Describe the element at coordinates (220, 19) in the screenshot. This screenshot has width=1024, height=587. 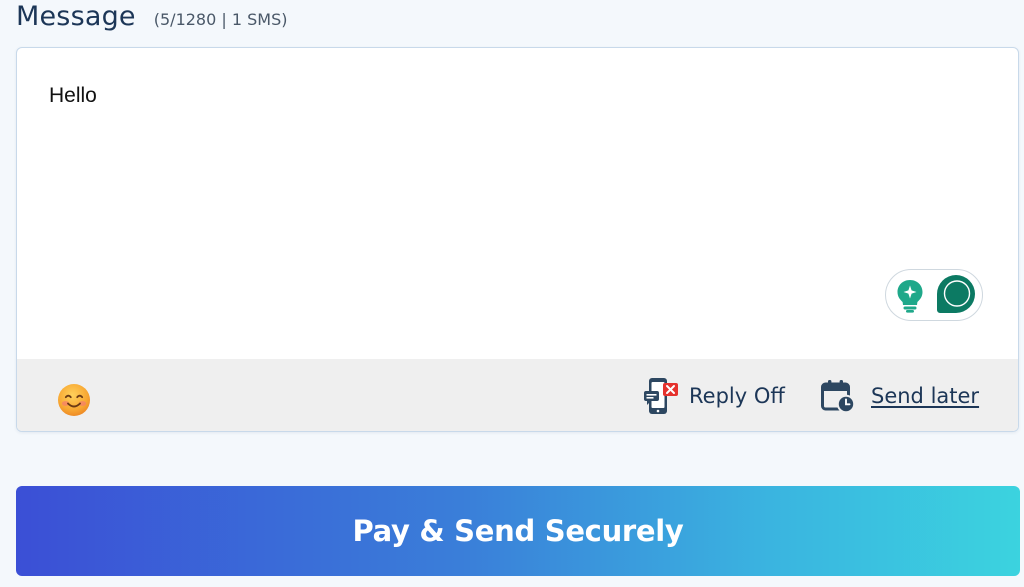
I see `character-counter: (5/1280 | 1 SMS)` at that location.